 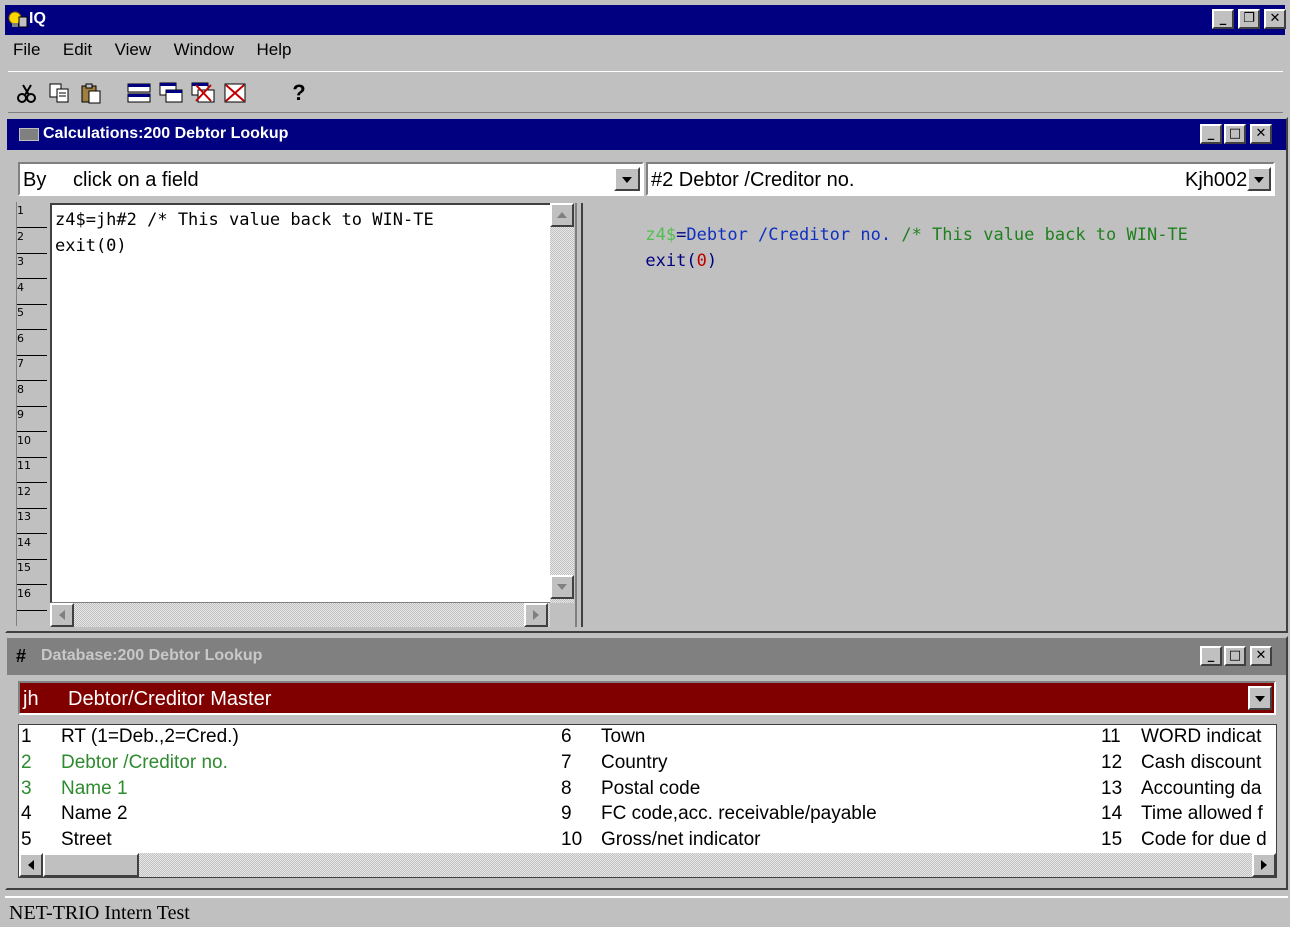 What do you see at coordinates (32, 394) in the screenshot?
I see `line-number: 8` at bounding box center [32, 394].